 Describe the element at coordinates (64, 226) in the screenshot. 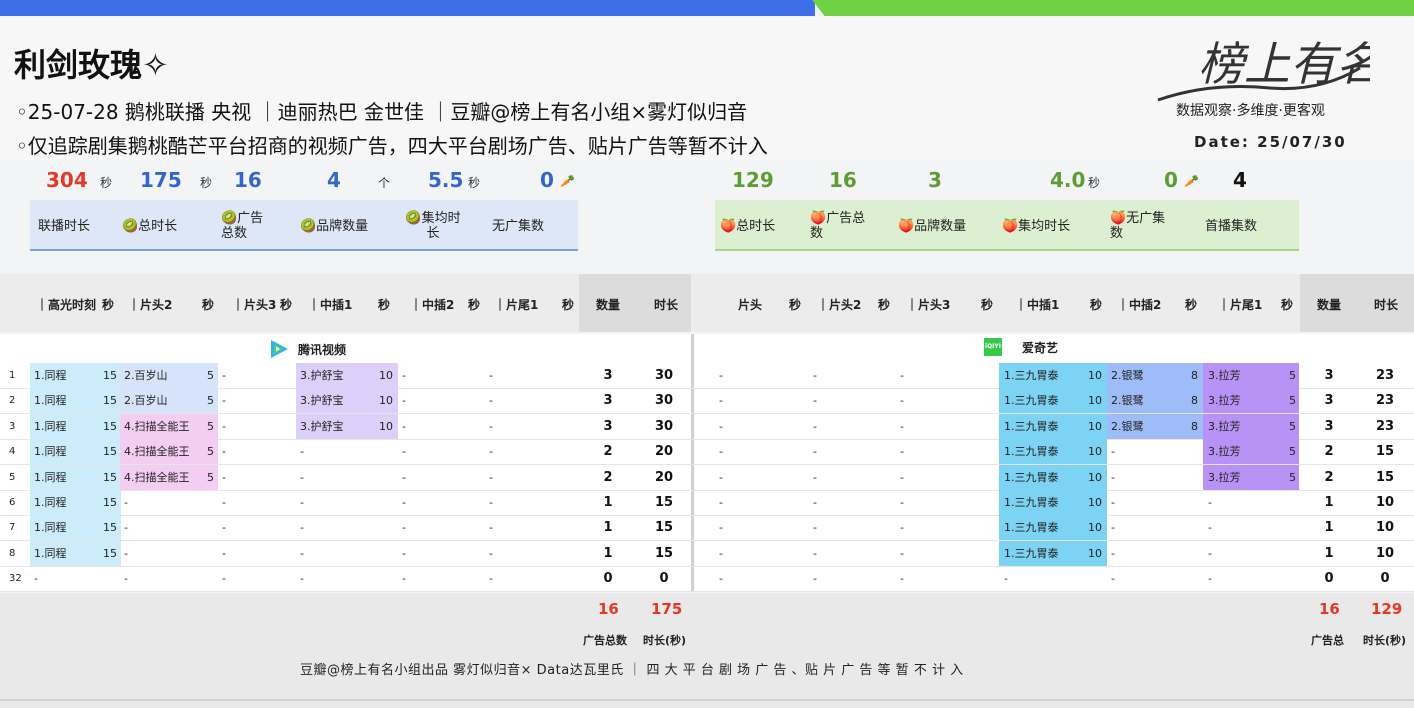

I see `label-broadcast-length: 联播时长` at that location.